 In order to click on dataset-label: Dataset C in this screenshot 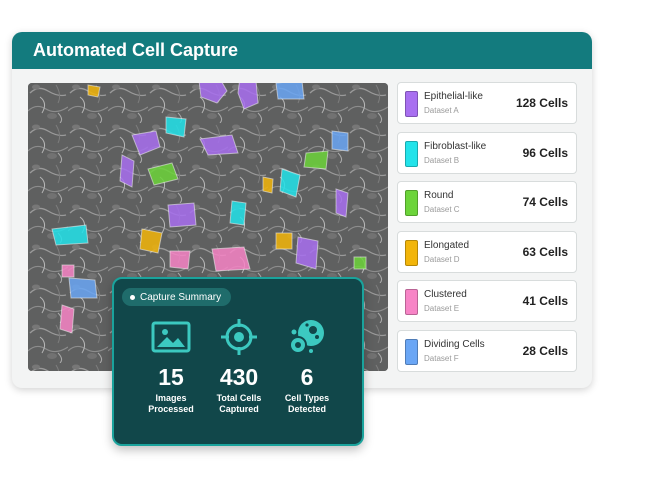, I will do `click(442, 209)`.